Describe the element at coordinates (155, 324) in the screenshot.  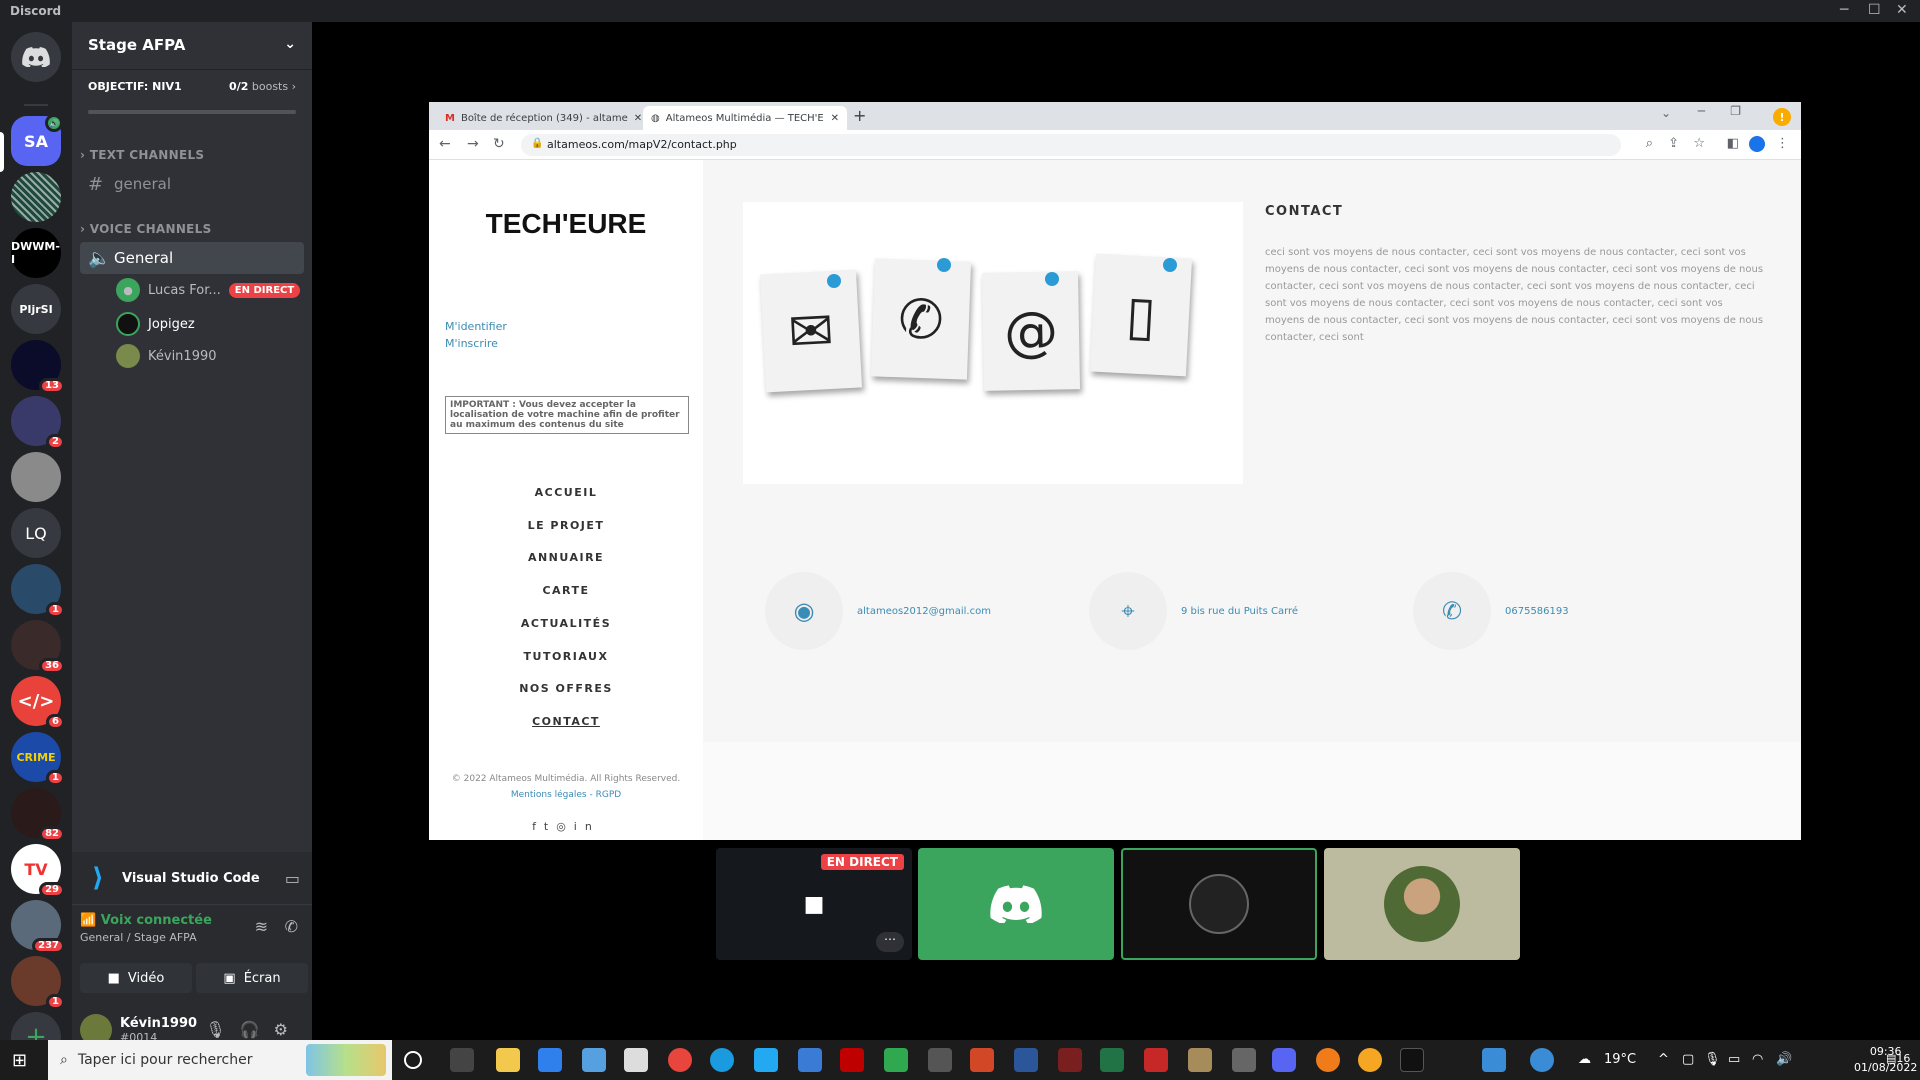
I see `voice-user-jopigez: Jopigez` at that location.